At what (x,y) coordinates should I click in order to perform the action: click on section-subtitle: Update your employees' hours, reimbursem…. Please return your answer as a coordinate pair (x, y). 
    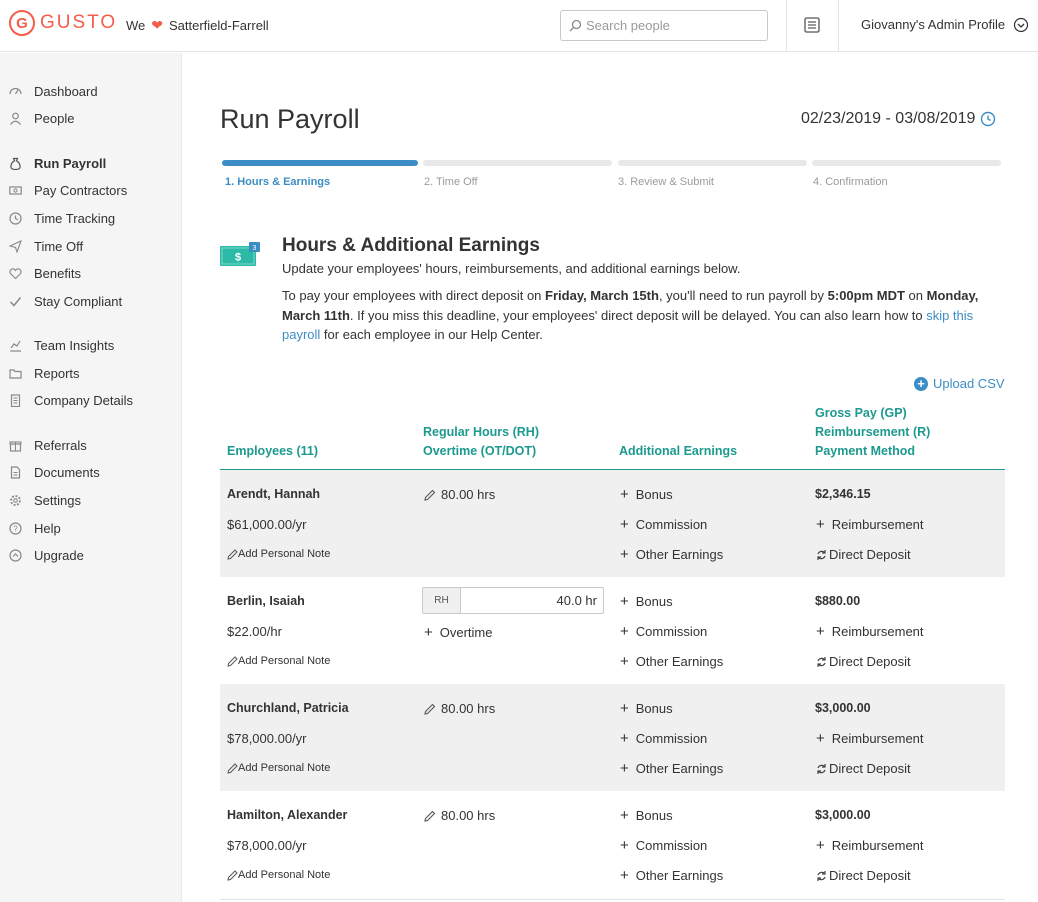
    Looking at the image, I should click on (511, 268).